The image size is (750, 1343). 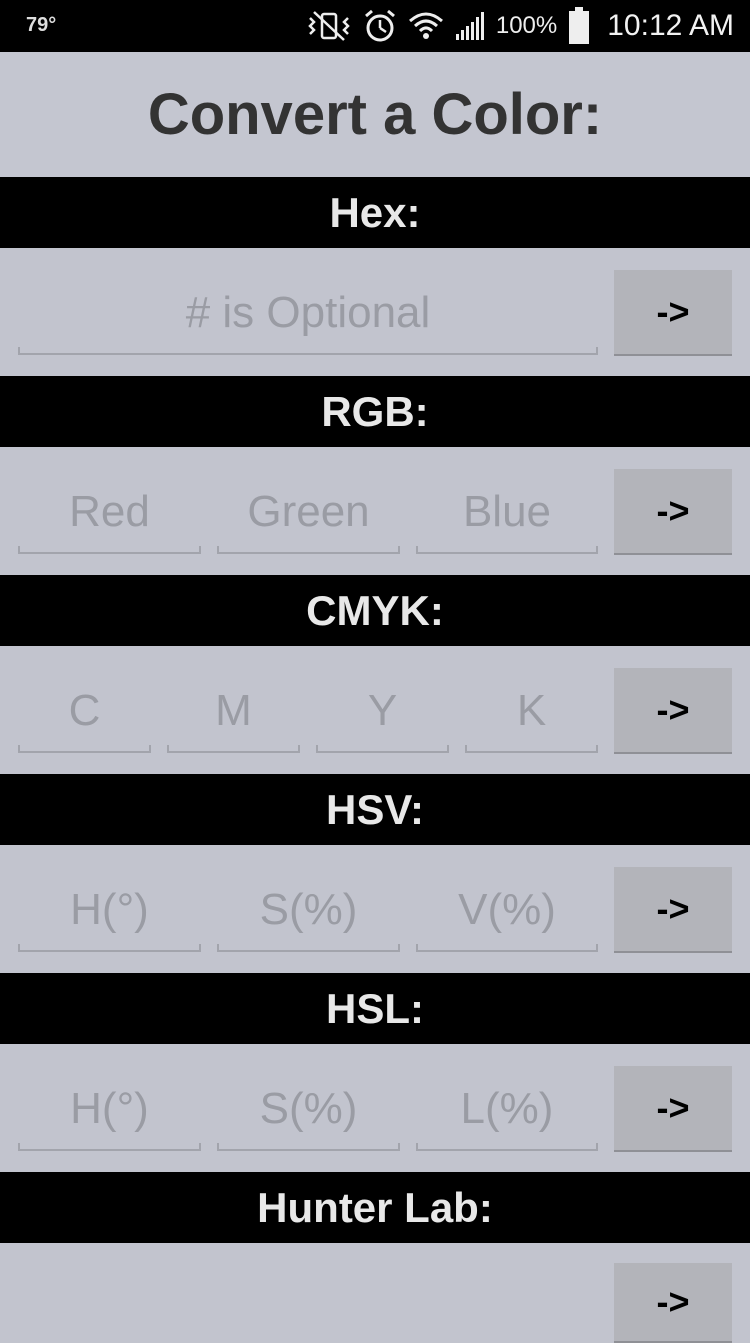 I want to click on status-bar: 79° 100% 10:12 AM, so click(x=375, y=26).